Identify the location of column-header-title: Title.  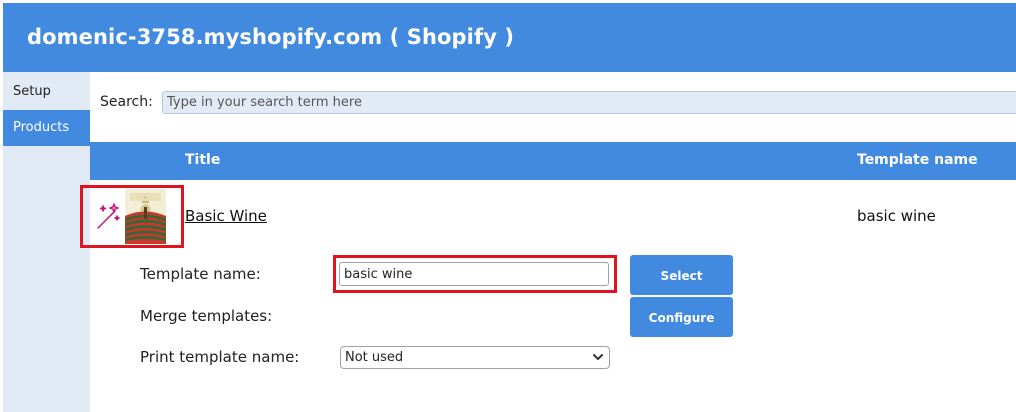
(203, 160).